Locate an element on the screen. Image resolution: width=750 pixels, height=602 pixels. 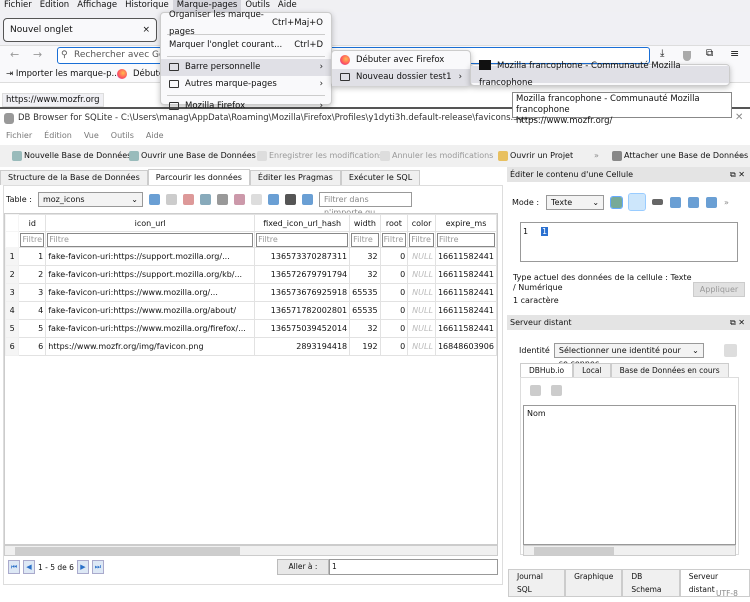
tab-browse: Parcourir les données is located at coordinates (198, 177).